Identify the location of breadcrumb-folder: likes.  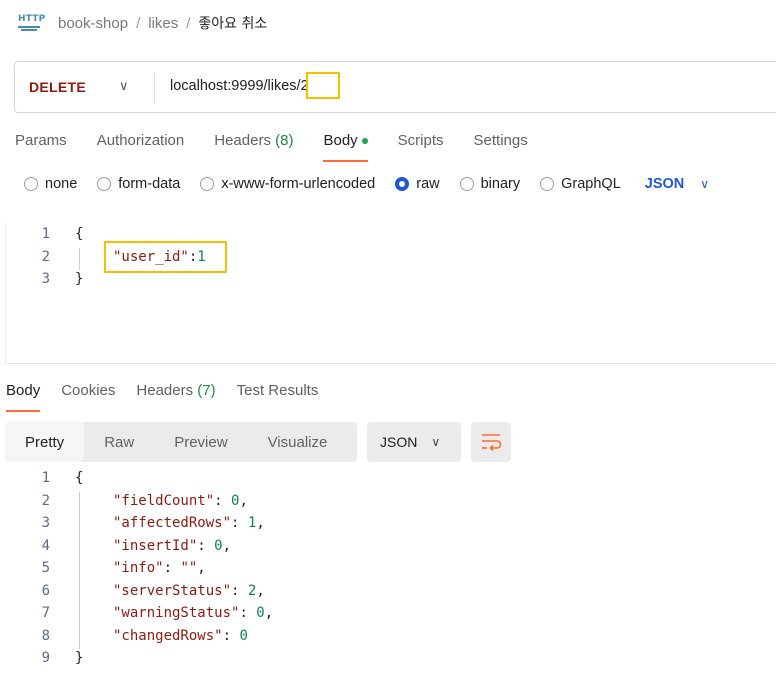
(163, 23).